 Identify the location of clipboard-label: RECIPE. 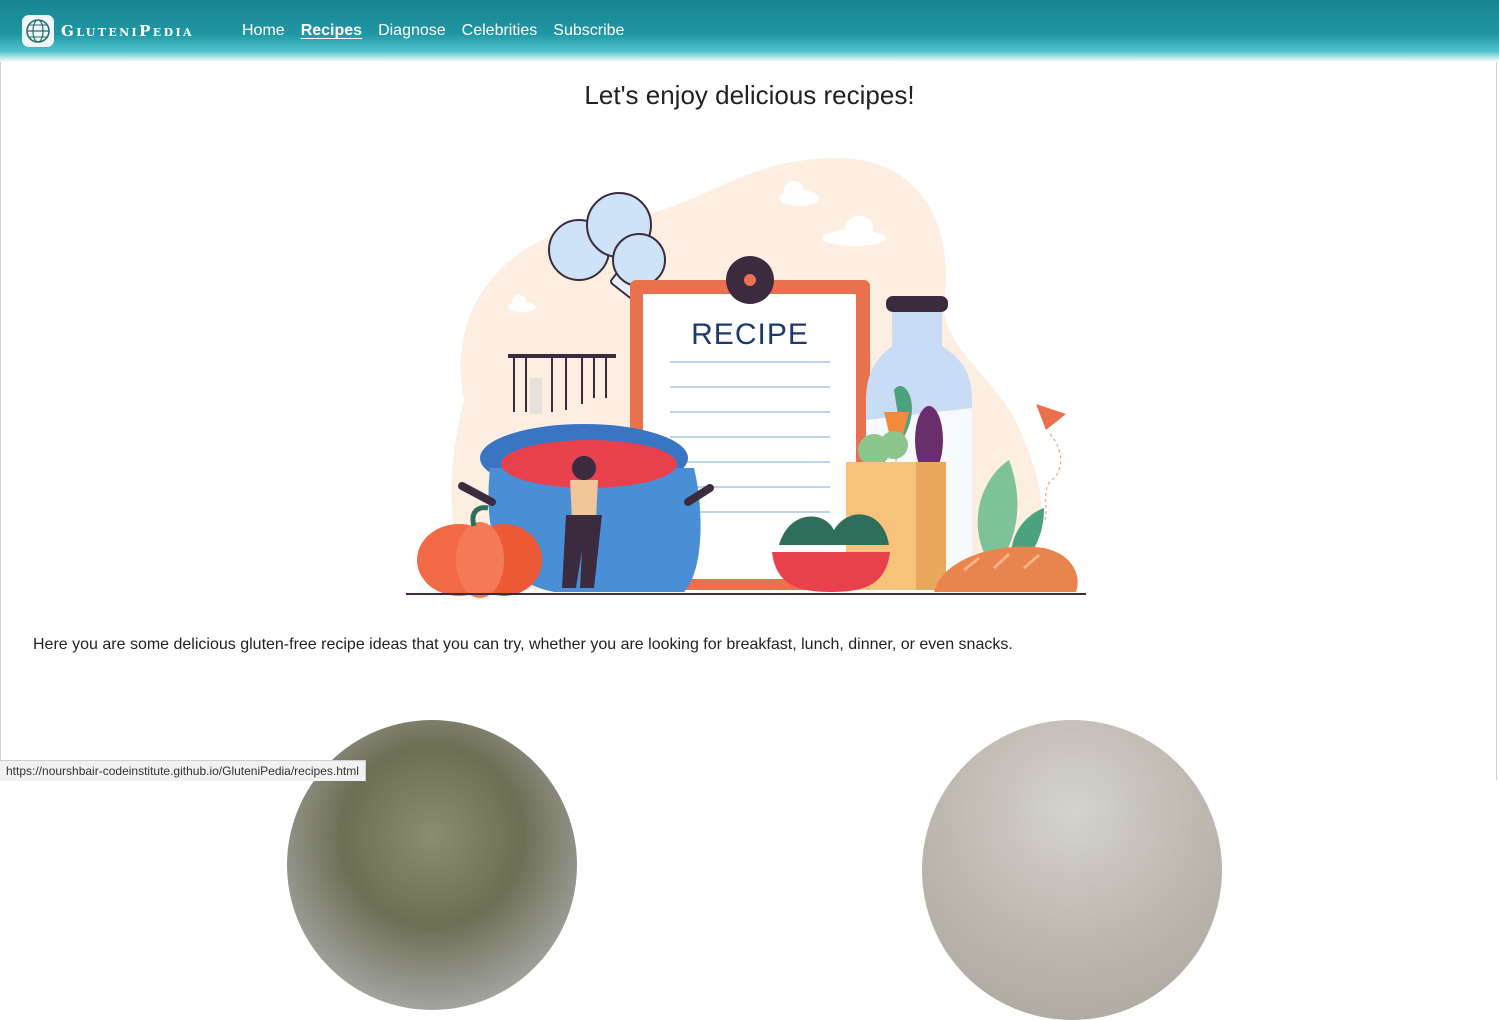
(750, 334).